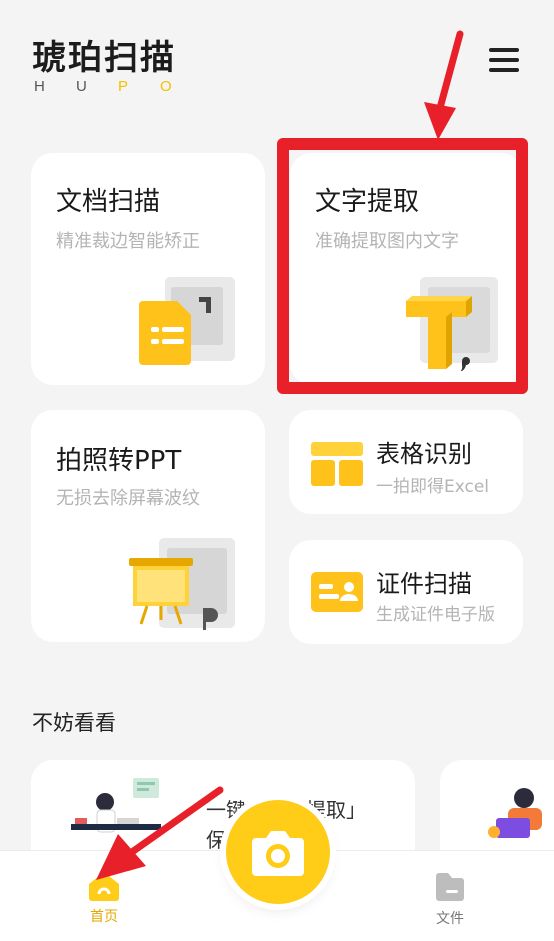 The image size is (554, 941). I want to click on table-recognition-card: 表格识别 一拍即得Excel, so click(406, 462).